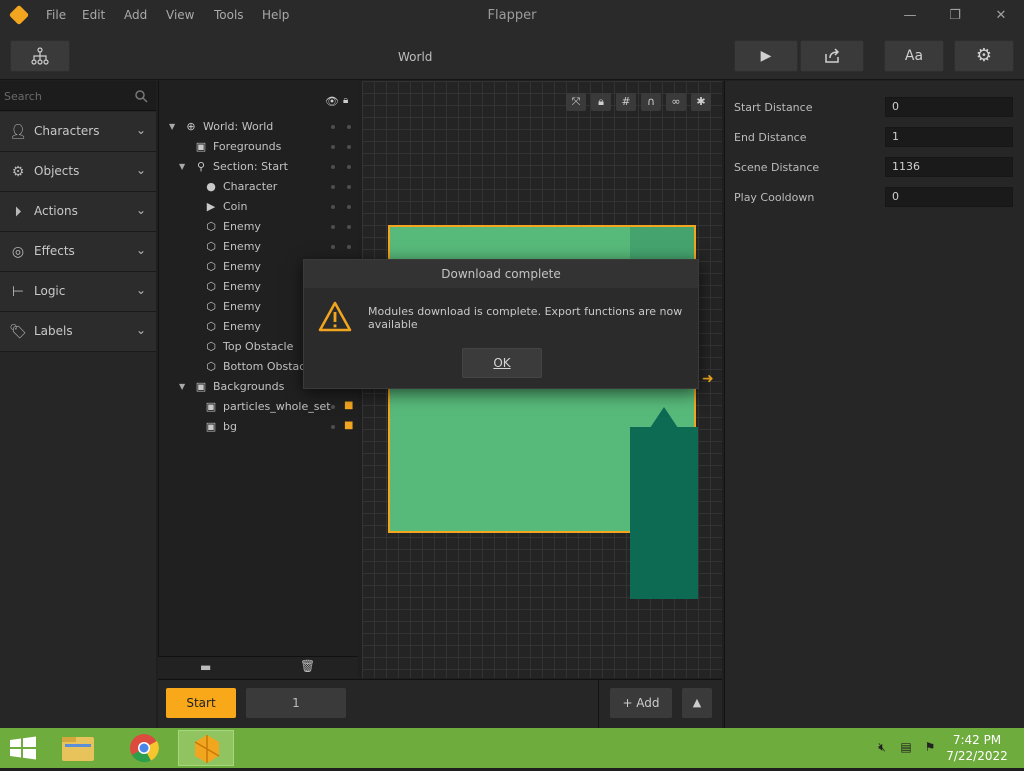 This screenshot has height=771, width=1024. Describe the element at coordinates (832, 56) in the screenshot. I see `export-button` at that location.